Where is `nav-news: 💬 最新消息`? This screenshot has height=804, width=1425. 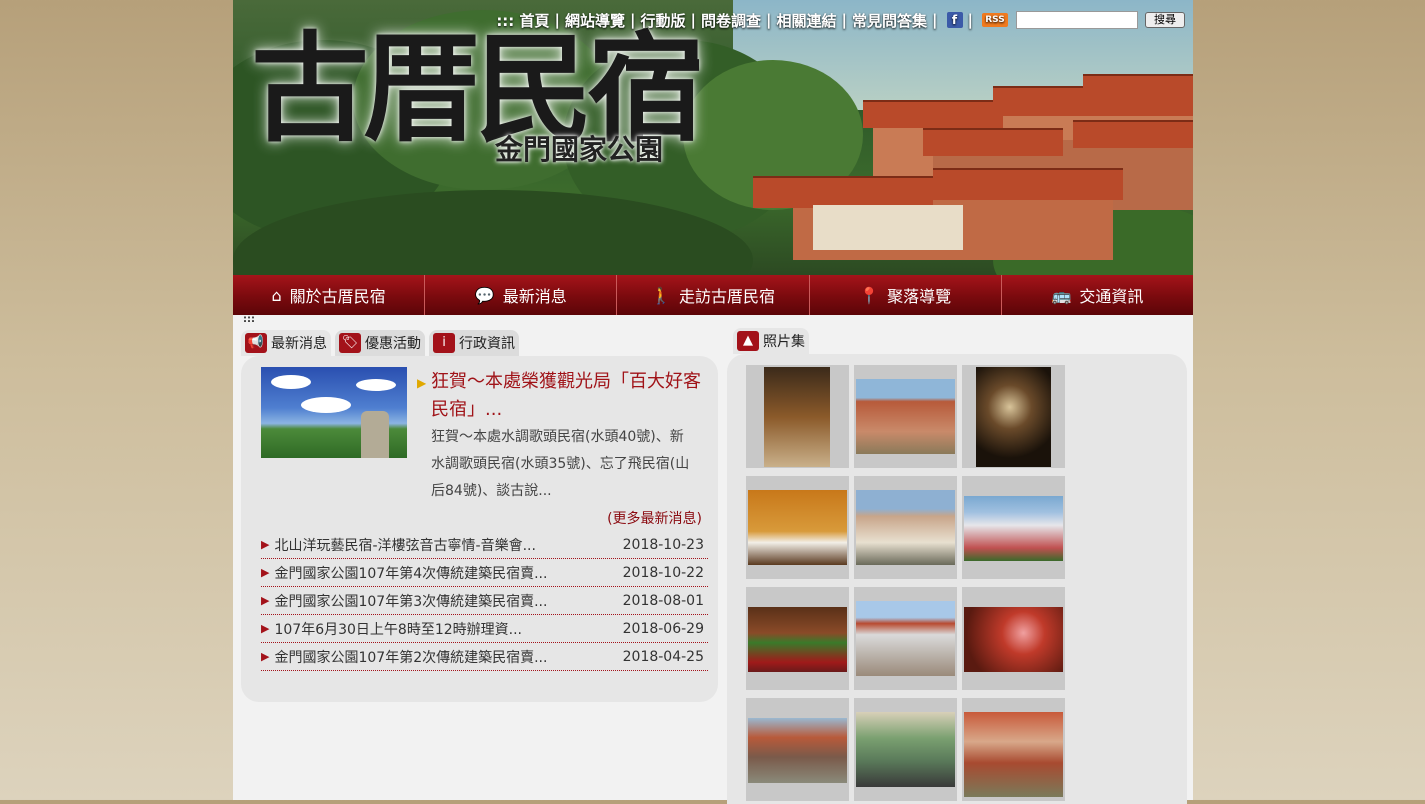
nav-news: 💬 最新消息 is located at coordinates (521, 295).